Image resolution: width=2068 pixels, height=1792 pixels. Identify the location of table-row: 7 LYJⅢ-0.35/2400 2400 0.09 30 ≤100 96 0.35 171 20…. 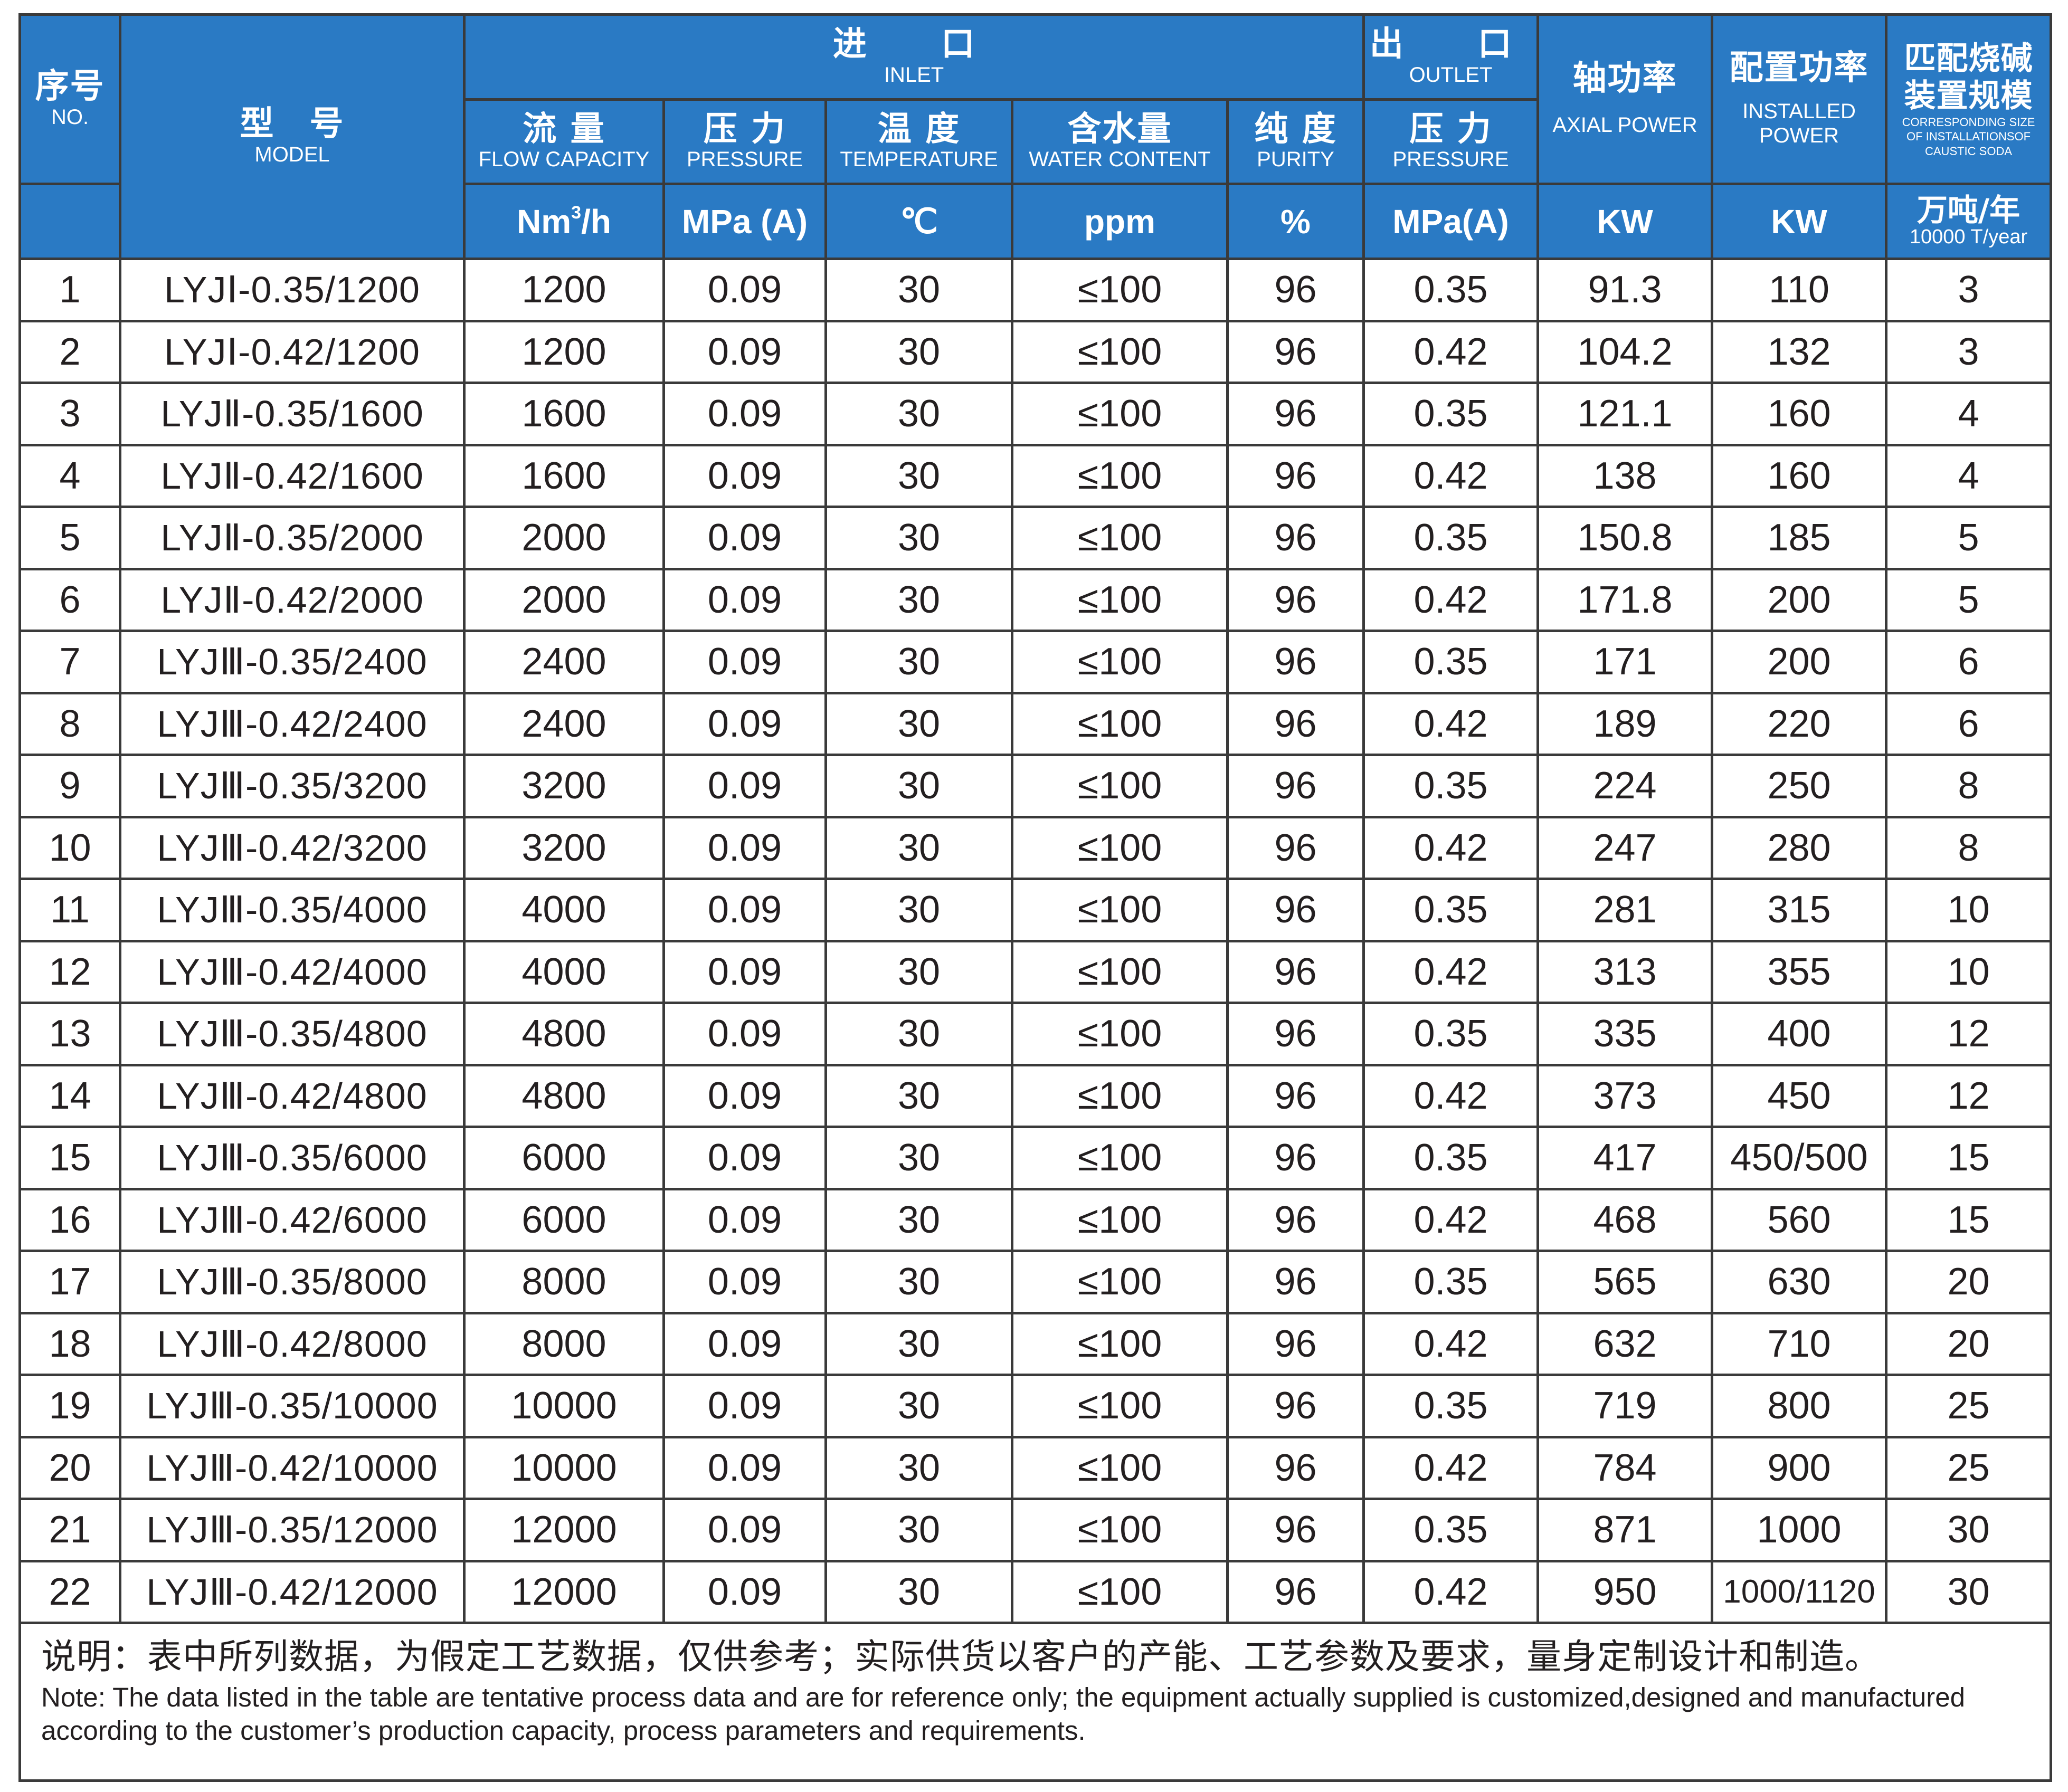
(1035, 662).